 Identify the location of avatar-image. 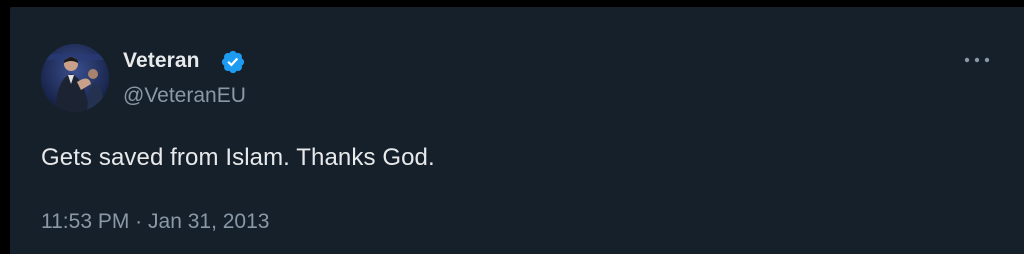
(75, 78).